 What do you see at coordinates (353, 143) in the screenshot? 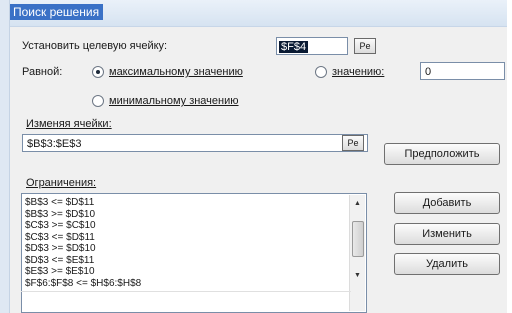
I see `changing-cells-ref-button: Pe` at bounding box center [353, 143].